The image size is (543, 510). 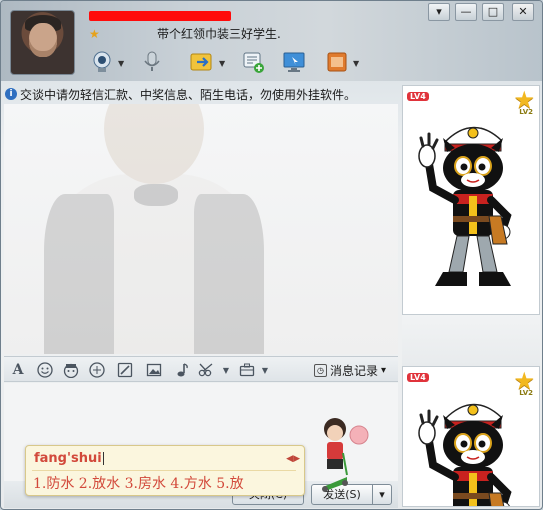 I want to click on ime-pinyin-text: fang'shui, so click(x=69, y=458).